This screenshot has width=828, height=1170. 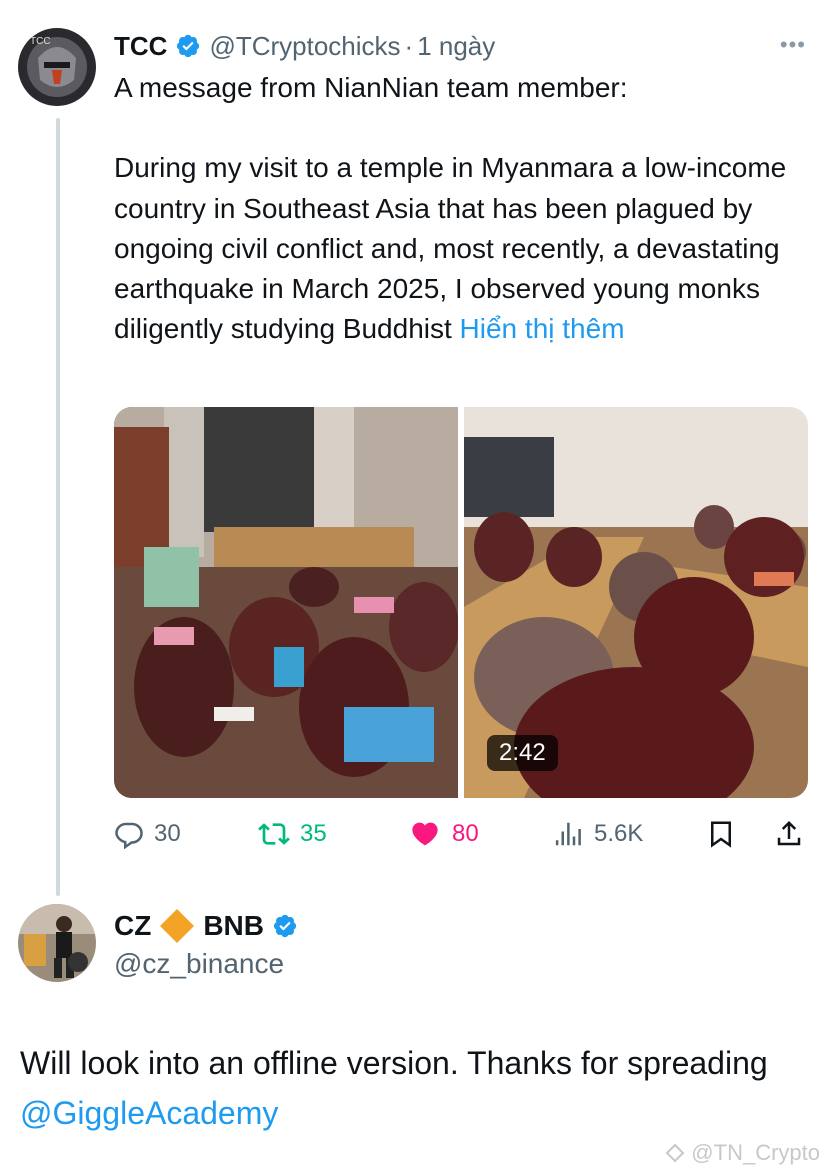 What do you see at coordinates (167, 833) in the screenshot?
I see `reply-count: 30` at bounding box center [167, 833].